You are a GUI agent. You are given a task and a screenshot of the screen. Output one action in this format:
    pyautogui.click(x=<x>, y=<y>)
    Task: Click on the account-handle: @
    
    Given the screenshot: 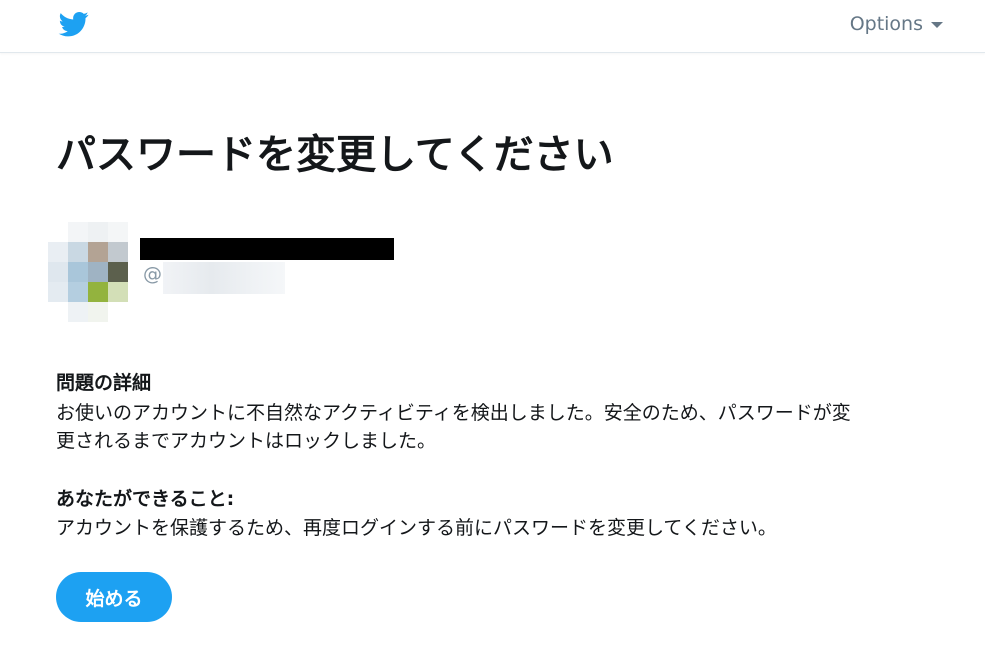 What is the action you would take?
    pyautogui.click(x=152, y=274)
    